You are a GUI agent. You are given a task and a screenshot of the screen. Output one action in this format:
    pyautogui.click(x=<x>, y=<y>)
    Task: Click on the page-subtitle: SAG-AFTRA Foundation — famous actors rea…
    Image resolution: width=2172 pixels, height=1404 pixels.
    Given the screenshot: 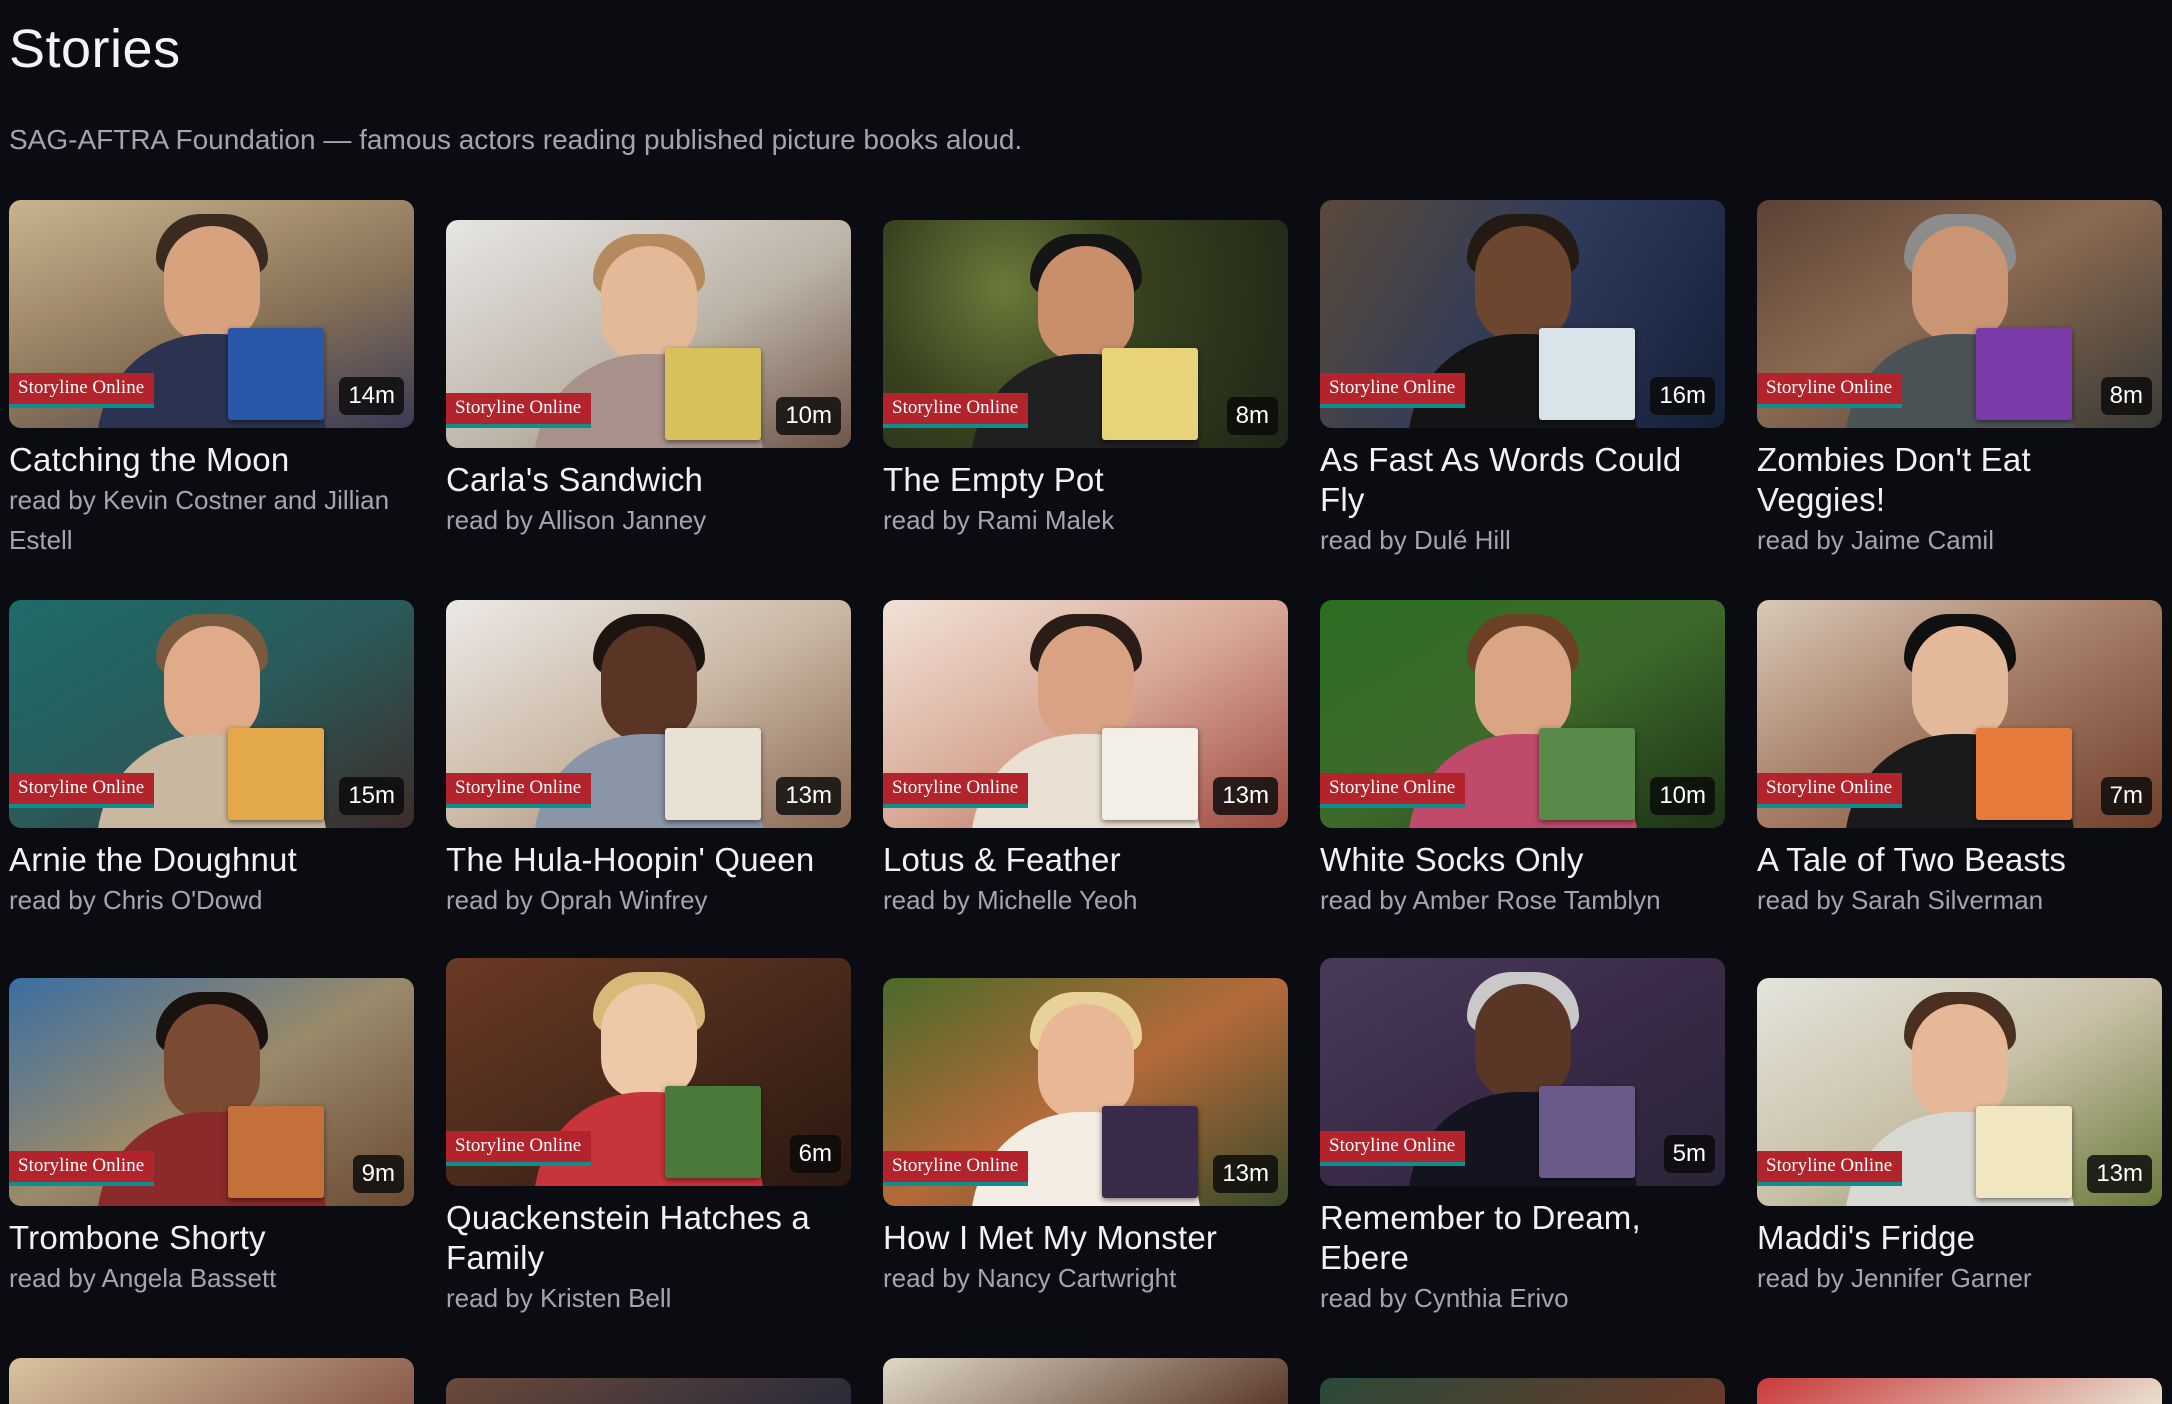 What is the action you would take?
    pyautogui.click(x=516, y=139)
    